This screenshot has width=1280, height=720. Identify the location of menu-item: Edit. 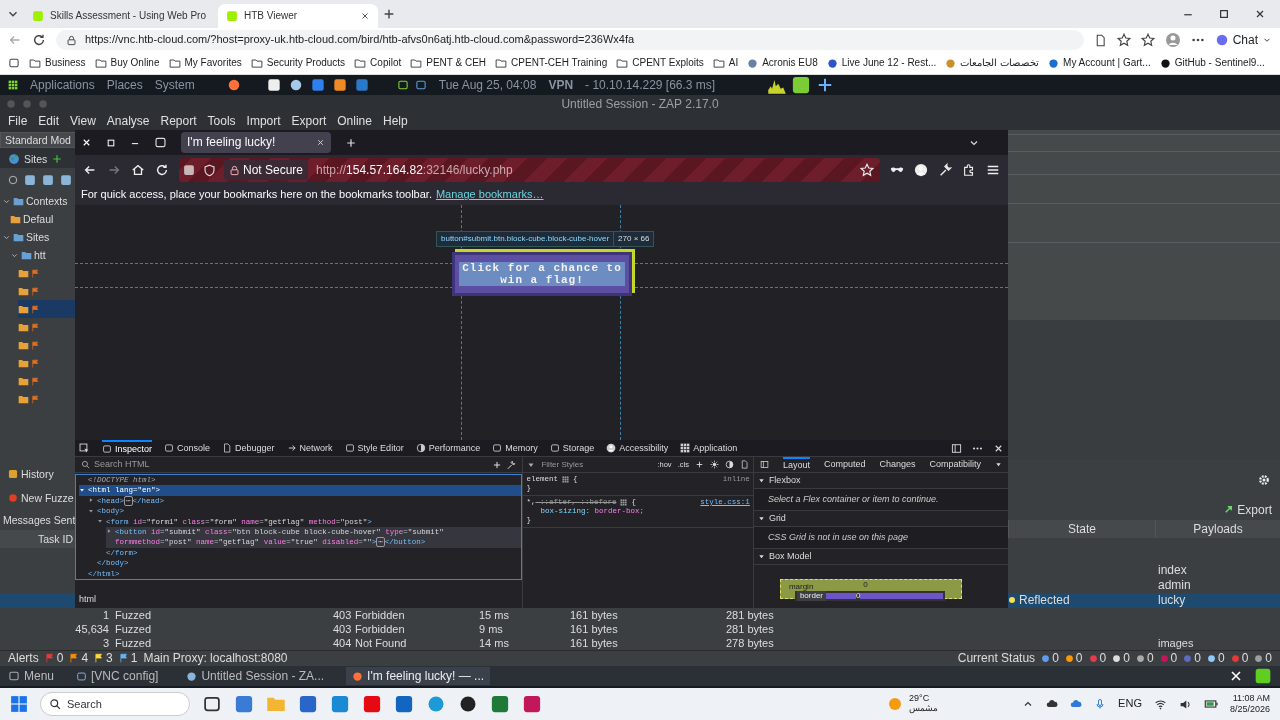
(49, 121).